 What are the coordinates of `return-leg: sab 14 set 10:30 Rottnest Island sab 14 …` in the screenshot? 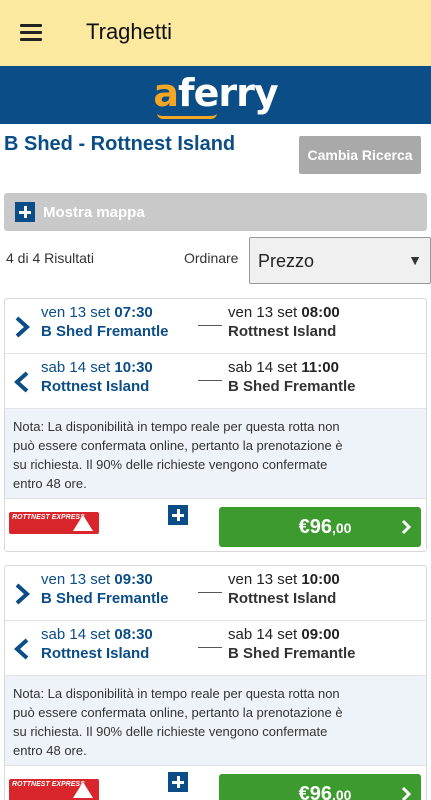 It's located at (215, 381).